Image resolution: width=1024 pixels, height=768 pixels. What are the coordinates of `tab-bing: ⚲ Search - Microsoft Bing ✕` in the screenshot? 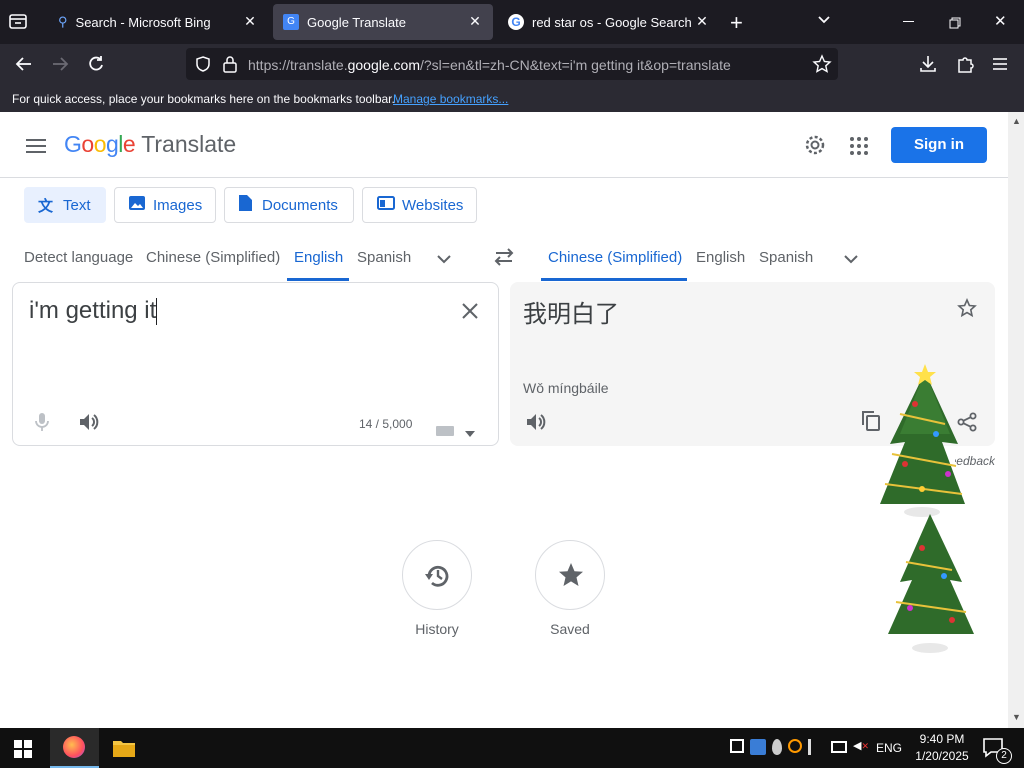 It's located at (157, 22).